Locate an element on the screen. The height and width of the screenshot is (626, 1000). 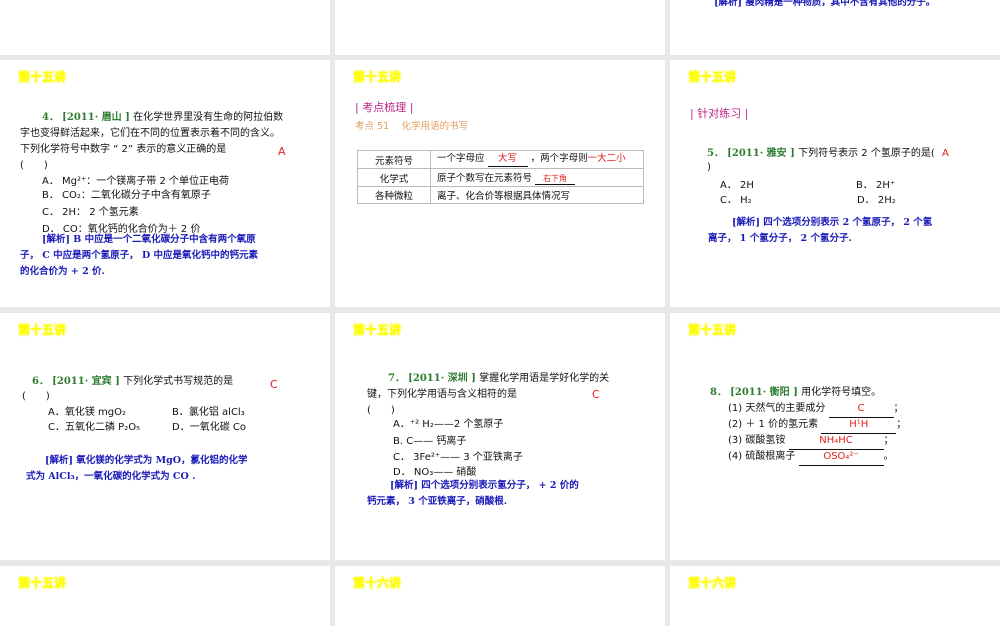
option: C． 2H： 2 个氢元素 is located at coordinates (90, 212).